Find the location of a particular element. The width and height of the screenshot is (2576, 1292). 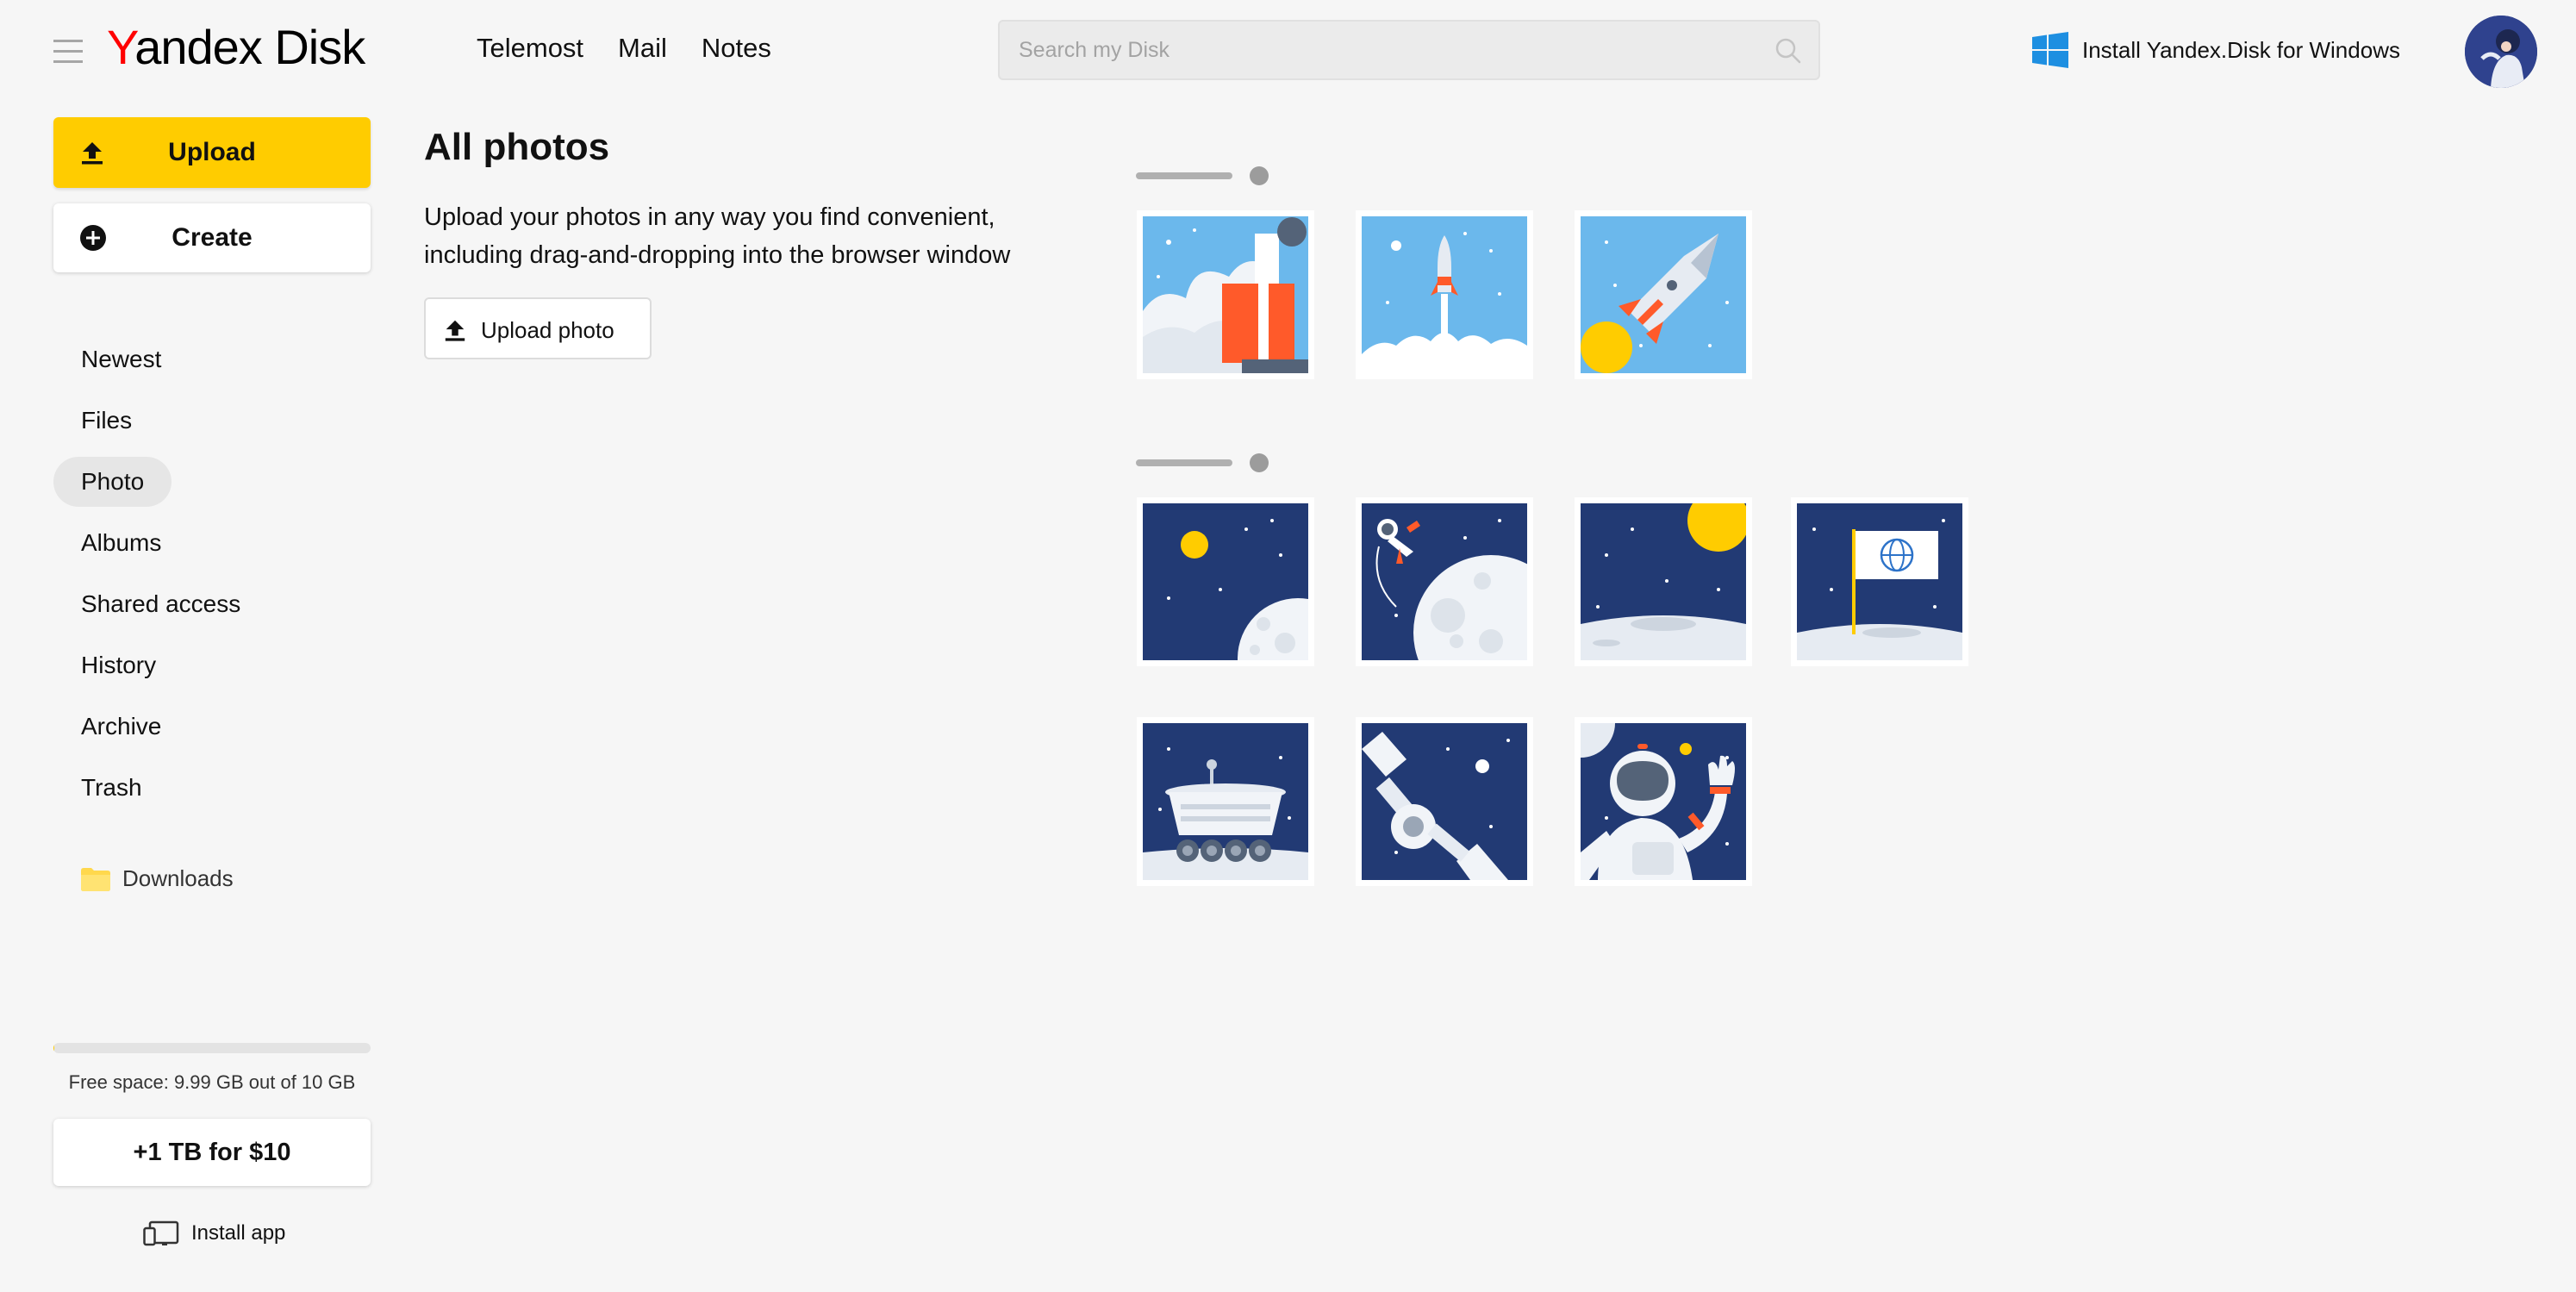

create-button-label: Create is located at coordinates (212, 238).